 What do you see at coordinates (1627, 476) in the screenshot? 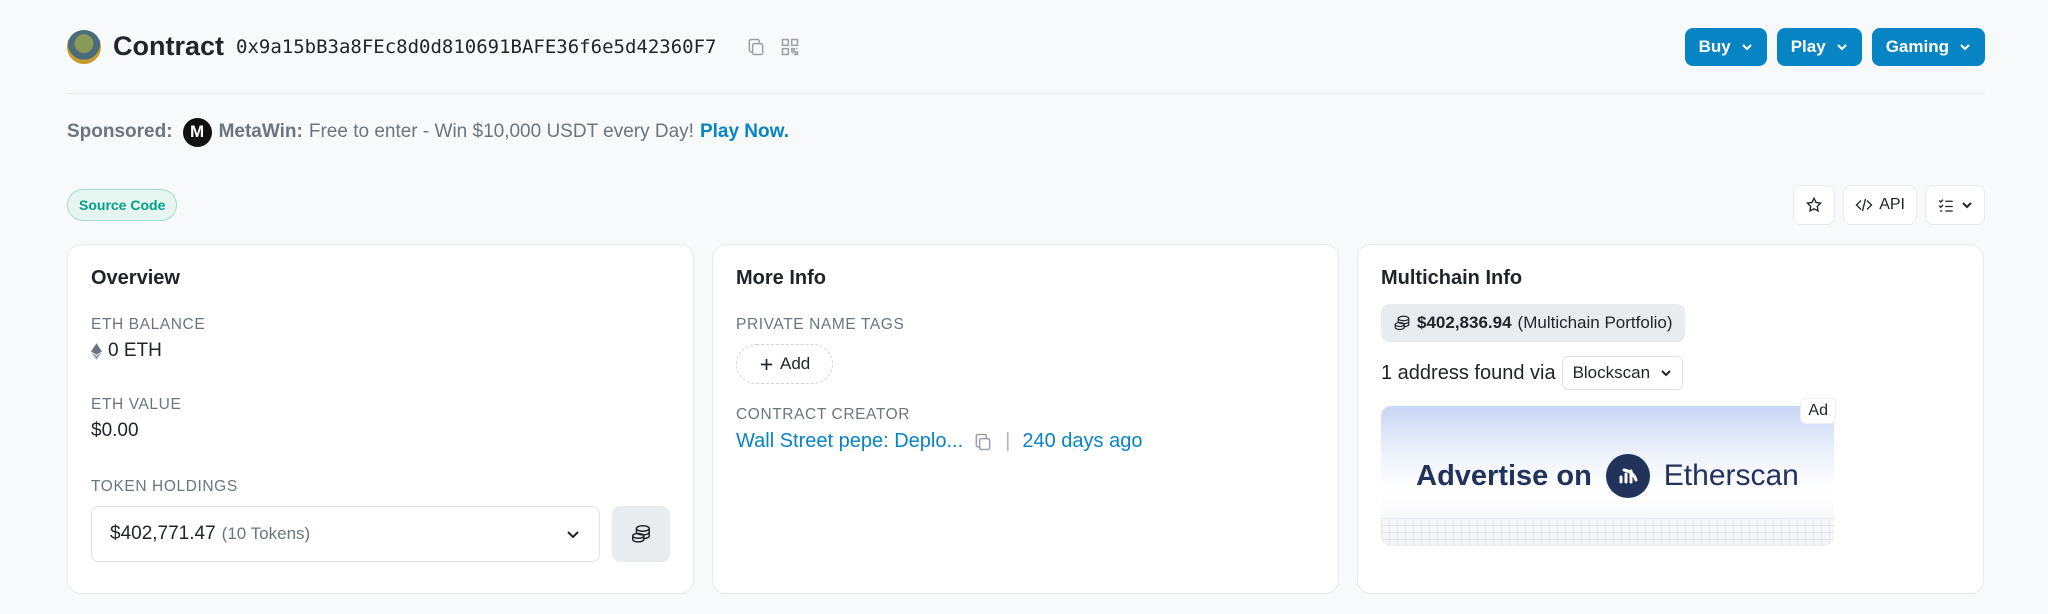
I see `etherscan-logo-icon` at bounding box center [1627, 476].